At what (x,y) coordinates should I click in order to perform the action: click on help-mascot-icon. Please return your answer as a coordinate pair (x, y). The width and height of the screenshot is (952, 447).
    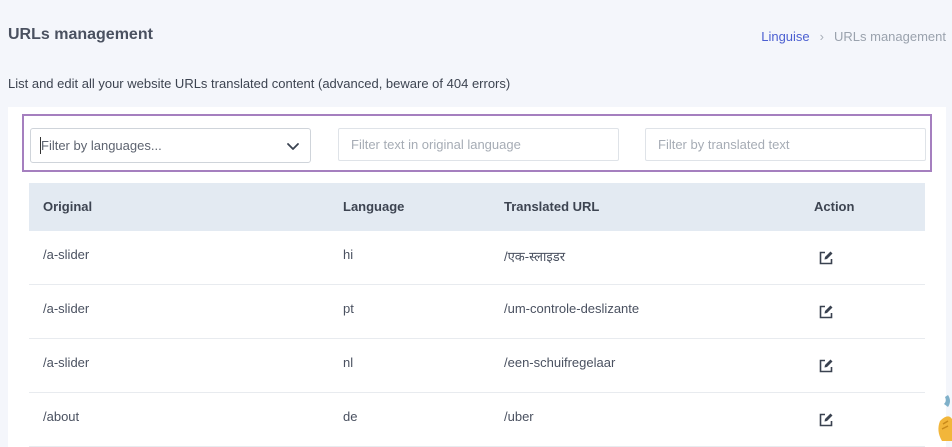
    Looking at the image, I should click on (943, 416).